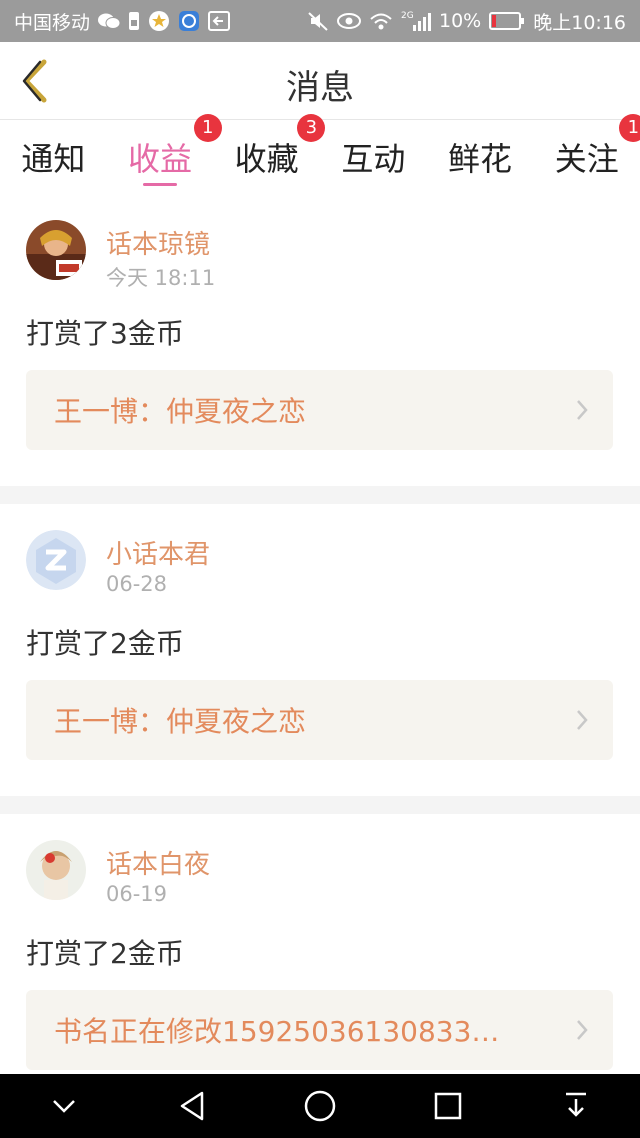 The image size is (640, 1138). Describe the element at coordinates (416, 21) in the screenshot. I see `signal-icon: 2G` at that location.